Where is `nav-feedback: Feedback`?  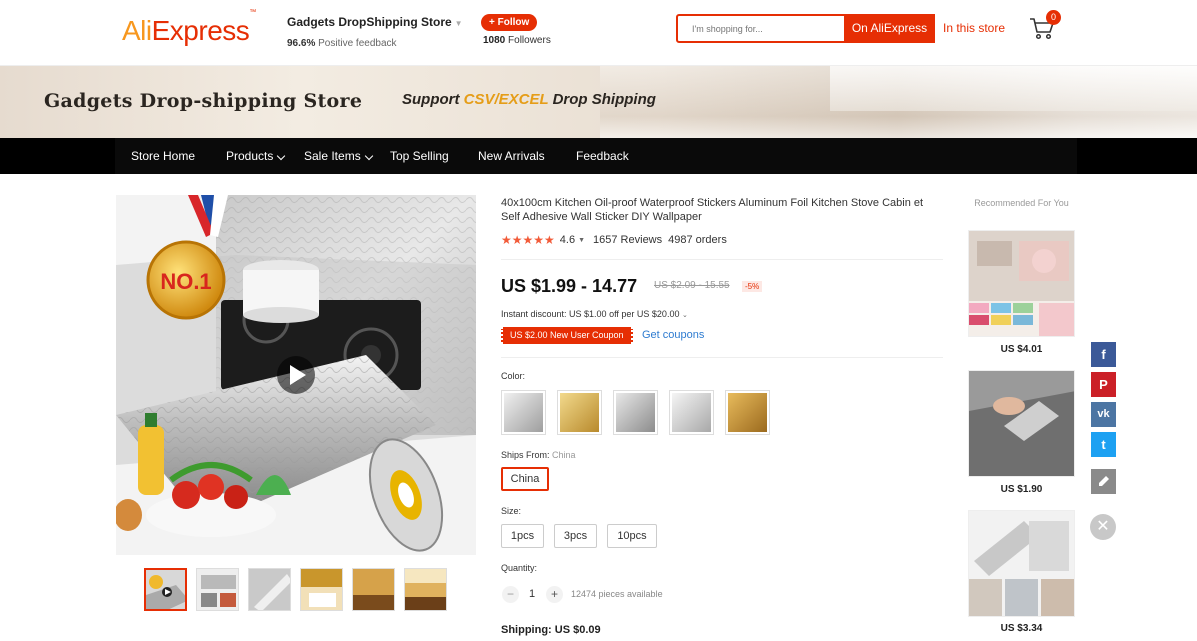
nav-feedback: Feedback is located at coordinates (602, 156).